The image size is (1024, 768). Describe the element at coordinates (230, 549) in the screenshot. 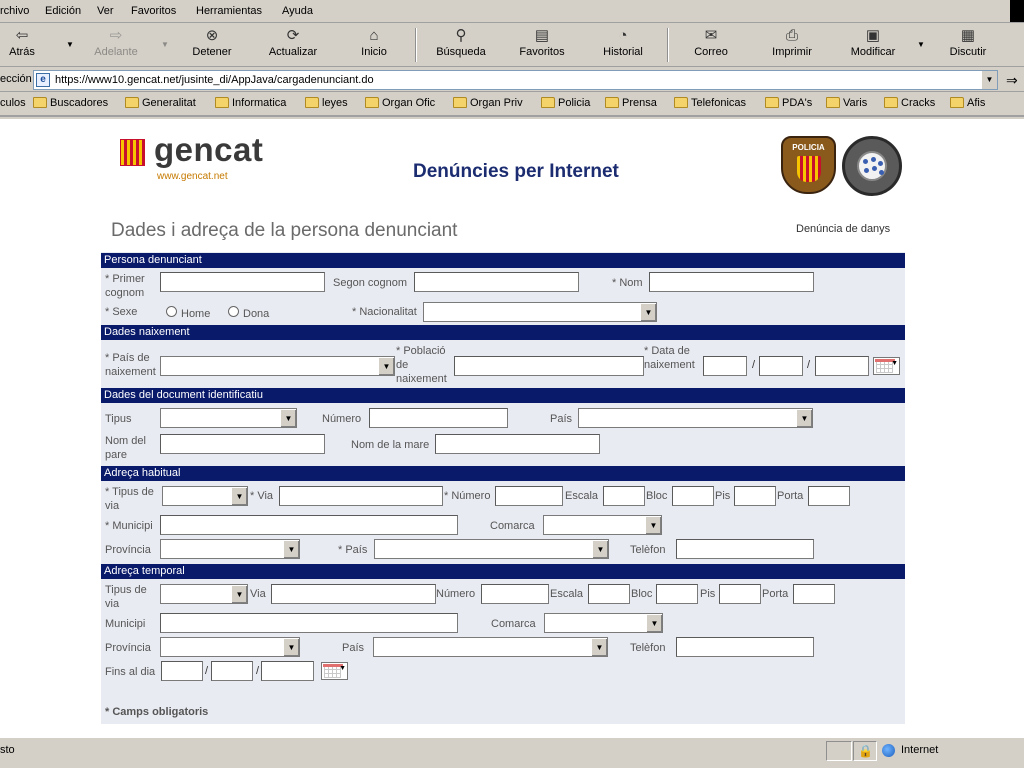

I see `provincia-select: ▼` at that location.